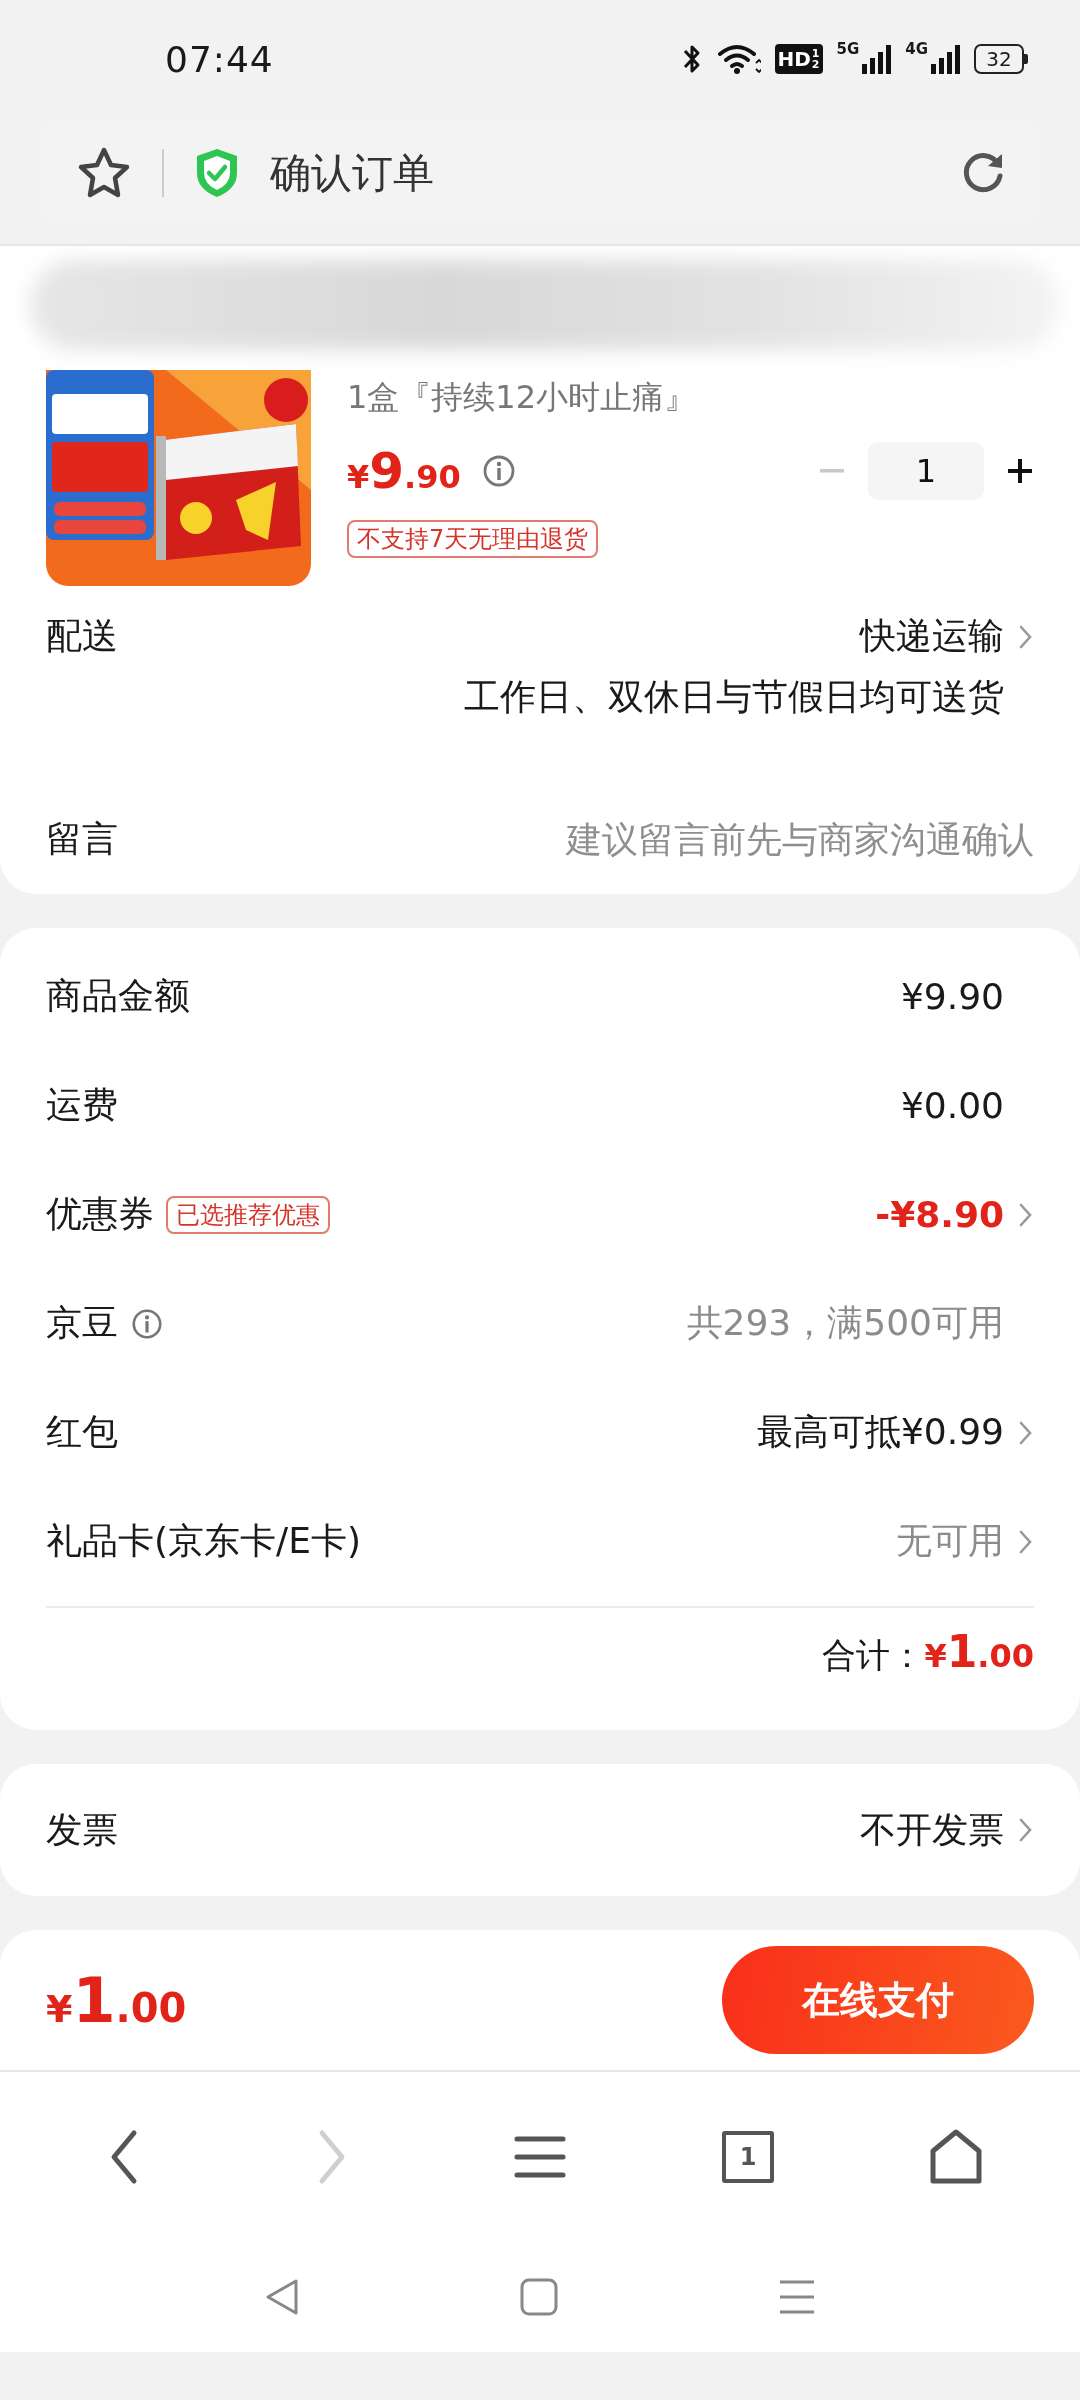  What do you see at coordinates (248, 1214) in the screenshot?
I see `coupon-badge: 已选推荐优惠` at bounding box center [248, 1214].